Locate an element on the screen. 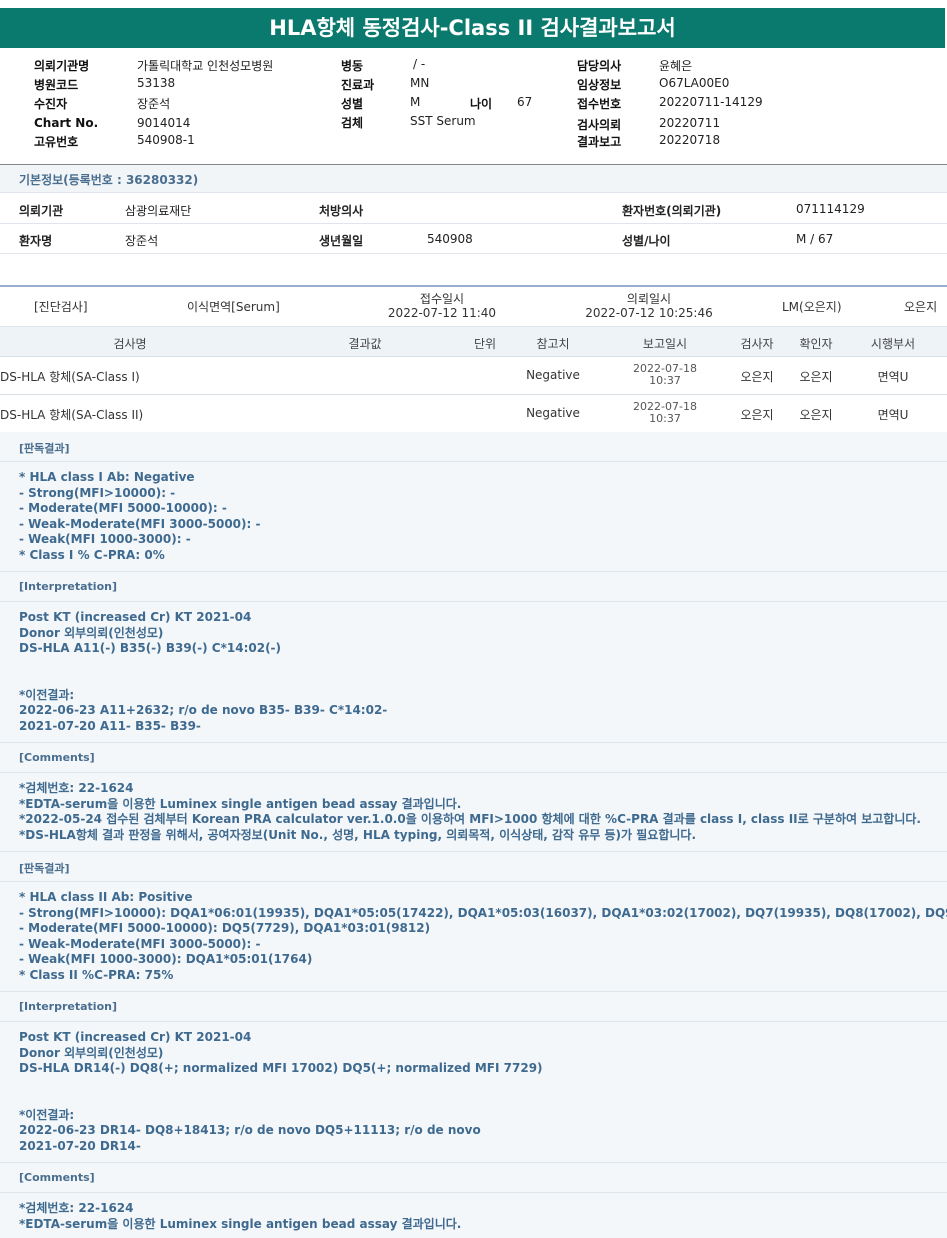 This screenshot has height=1238, width=947. col-test-name: 검사명 is located at coordinates (130, 344).